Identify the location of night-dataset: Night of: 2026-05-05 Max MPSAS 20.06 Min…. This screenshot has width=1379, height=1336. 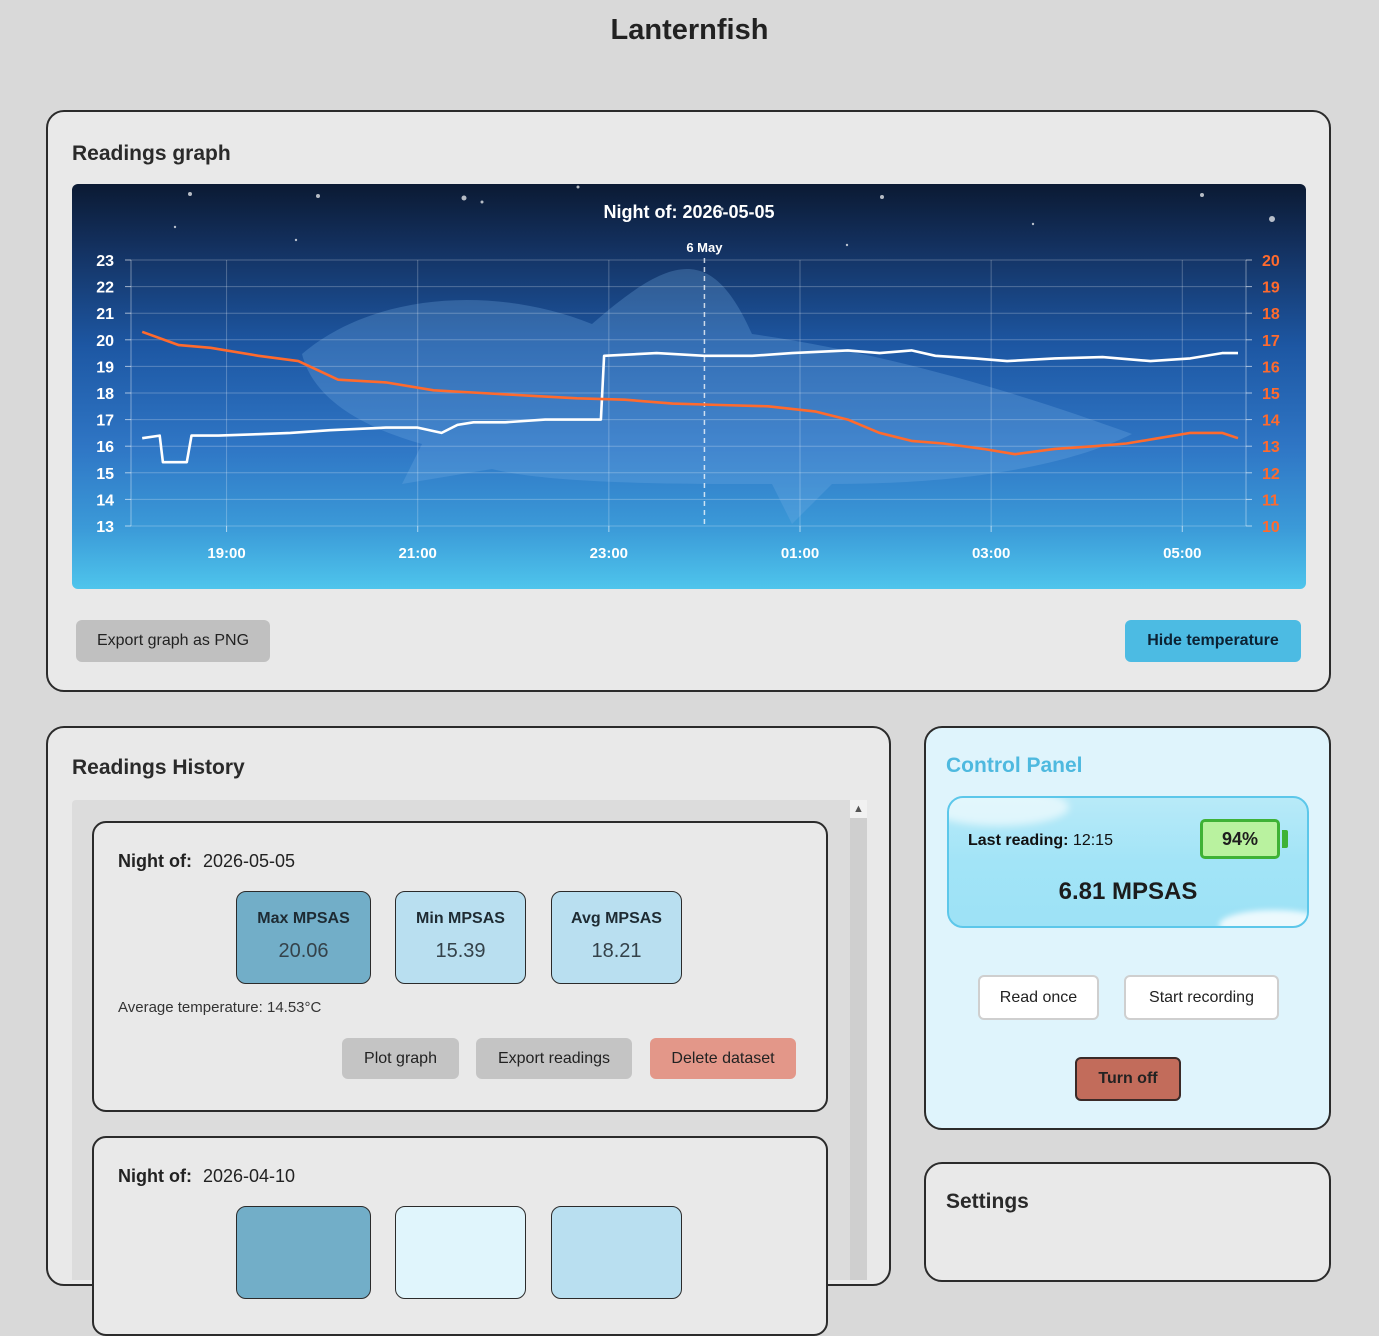
(460, 966).